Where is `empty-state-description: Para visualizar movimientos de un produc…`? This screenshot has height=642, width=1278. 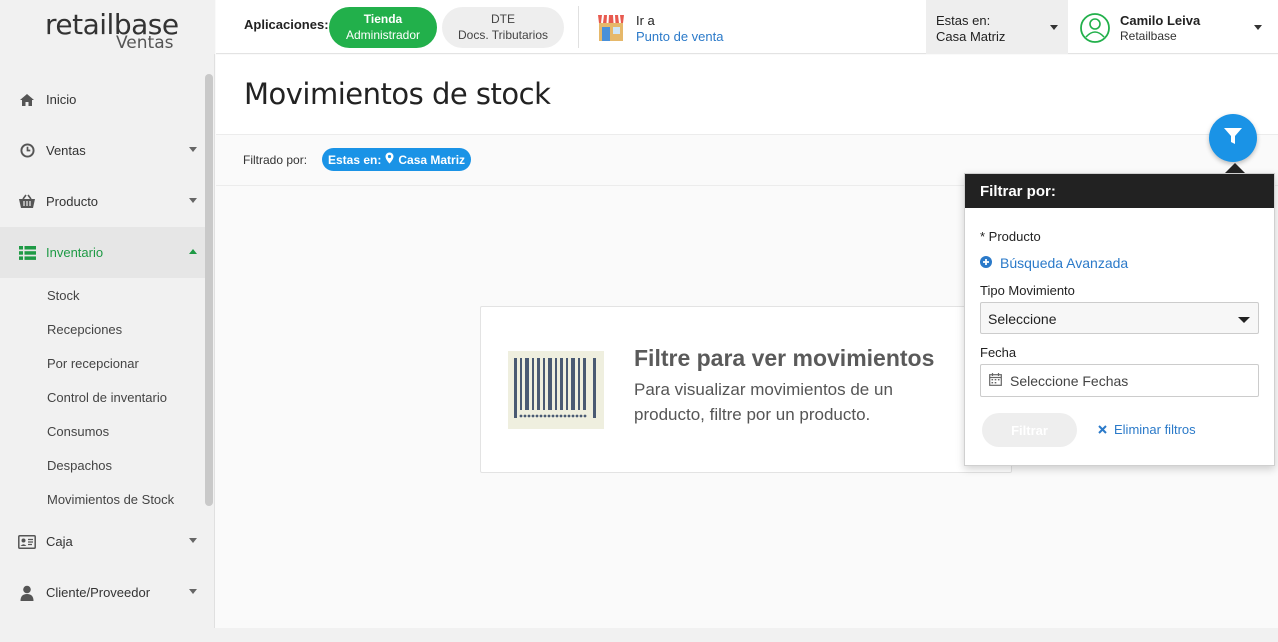
empty-state-description: Para visualizar movimientos de un produc… is located at coordinates (763, 402).